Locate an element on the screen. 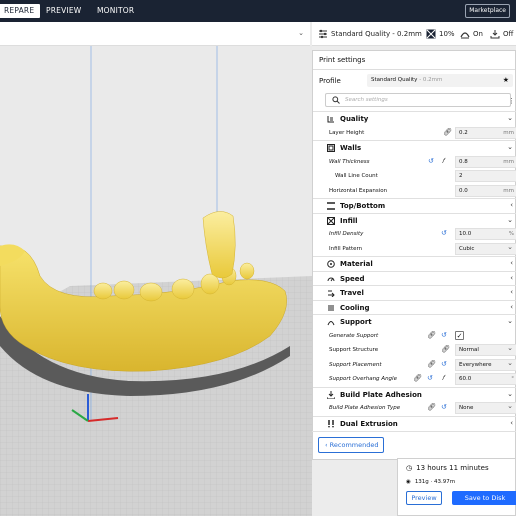 Image resolution: width=516 pixels, height=516 pixels. sliders-icon is located at coordinates (323, 34).